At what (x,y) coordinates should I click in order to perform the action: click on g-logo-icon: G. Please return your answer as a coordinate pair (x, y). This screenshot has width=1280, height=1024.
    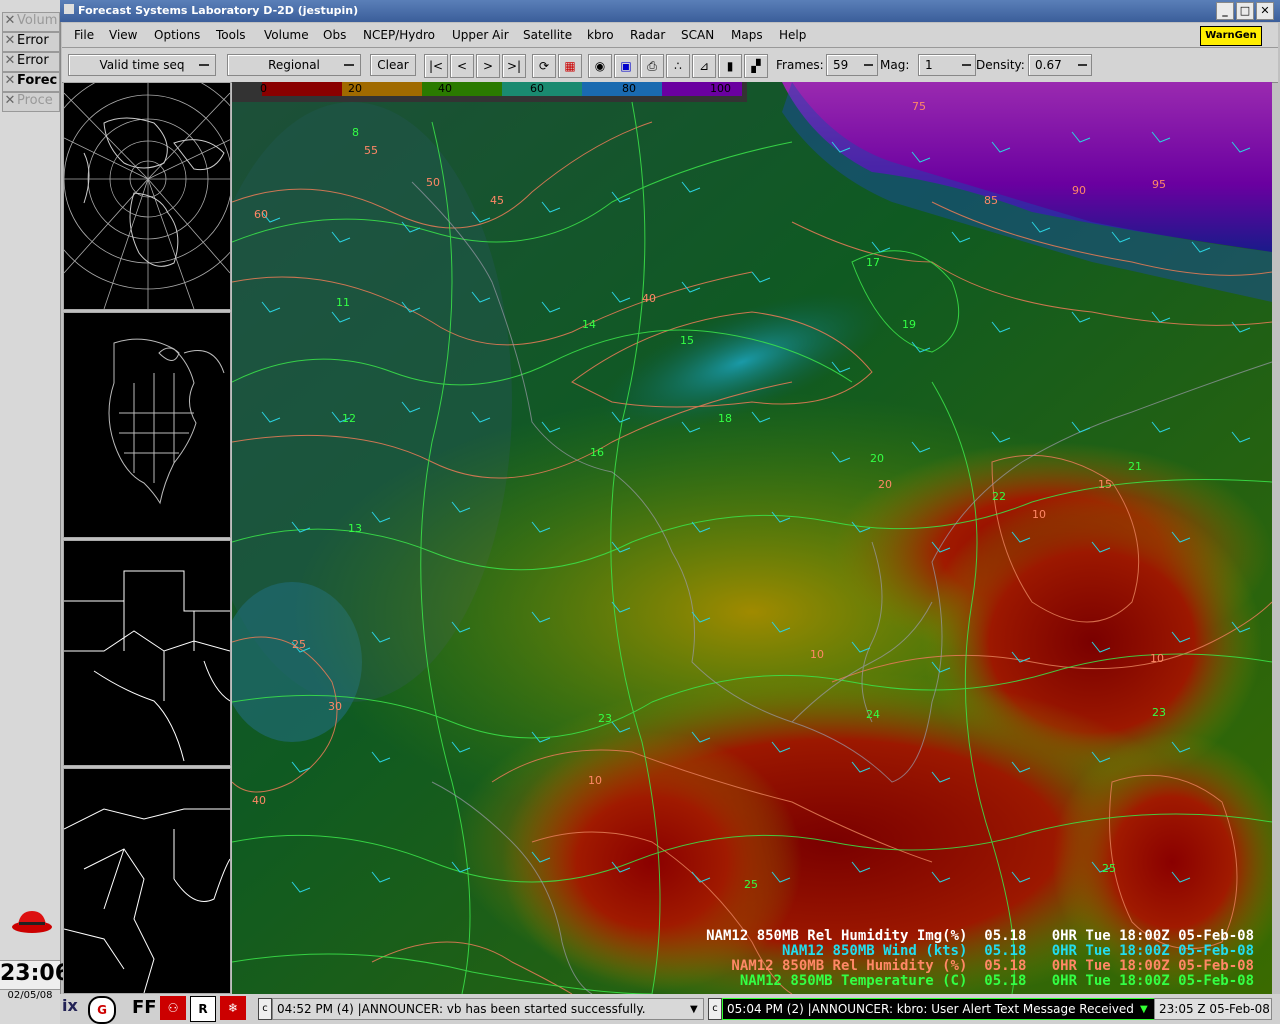
    Looking at the image, I should click on (102, 1010).